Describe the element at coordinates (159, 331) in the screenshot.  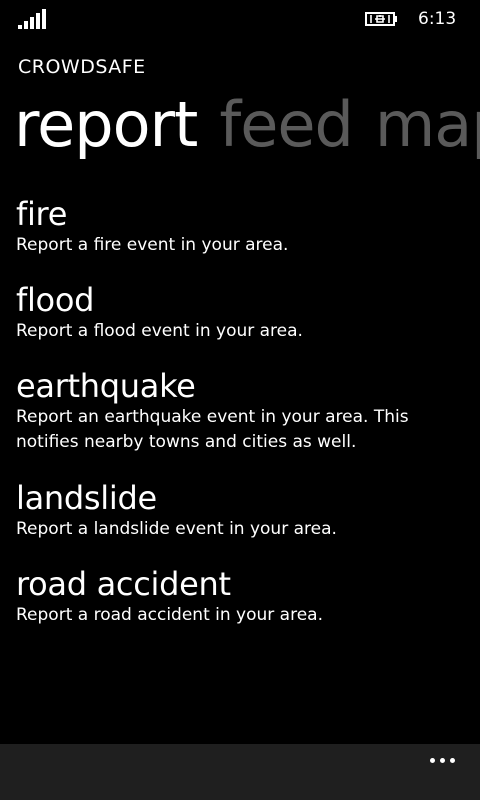
I see `report-item-description: Report a flood event in your area.` at that location.